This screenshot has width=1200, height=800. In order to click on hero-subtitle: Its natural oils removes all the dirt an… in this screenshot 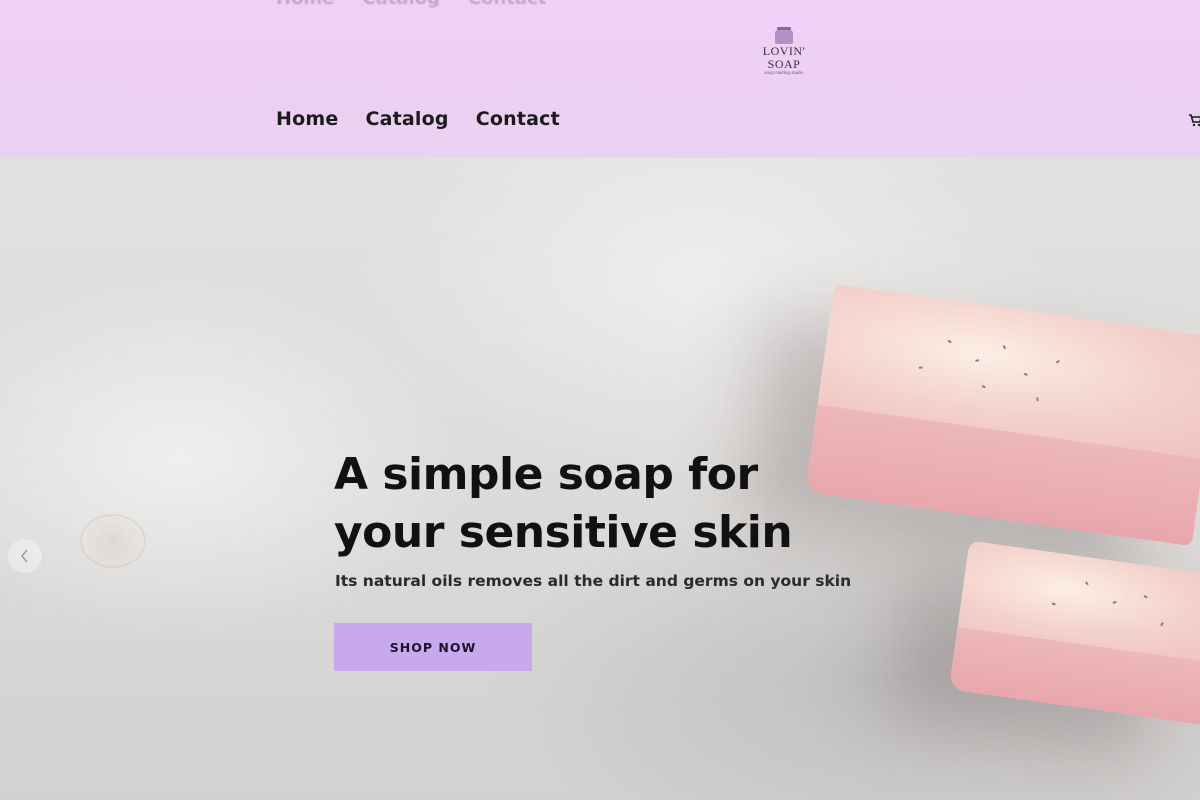, I will do `click(593, 581)`.